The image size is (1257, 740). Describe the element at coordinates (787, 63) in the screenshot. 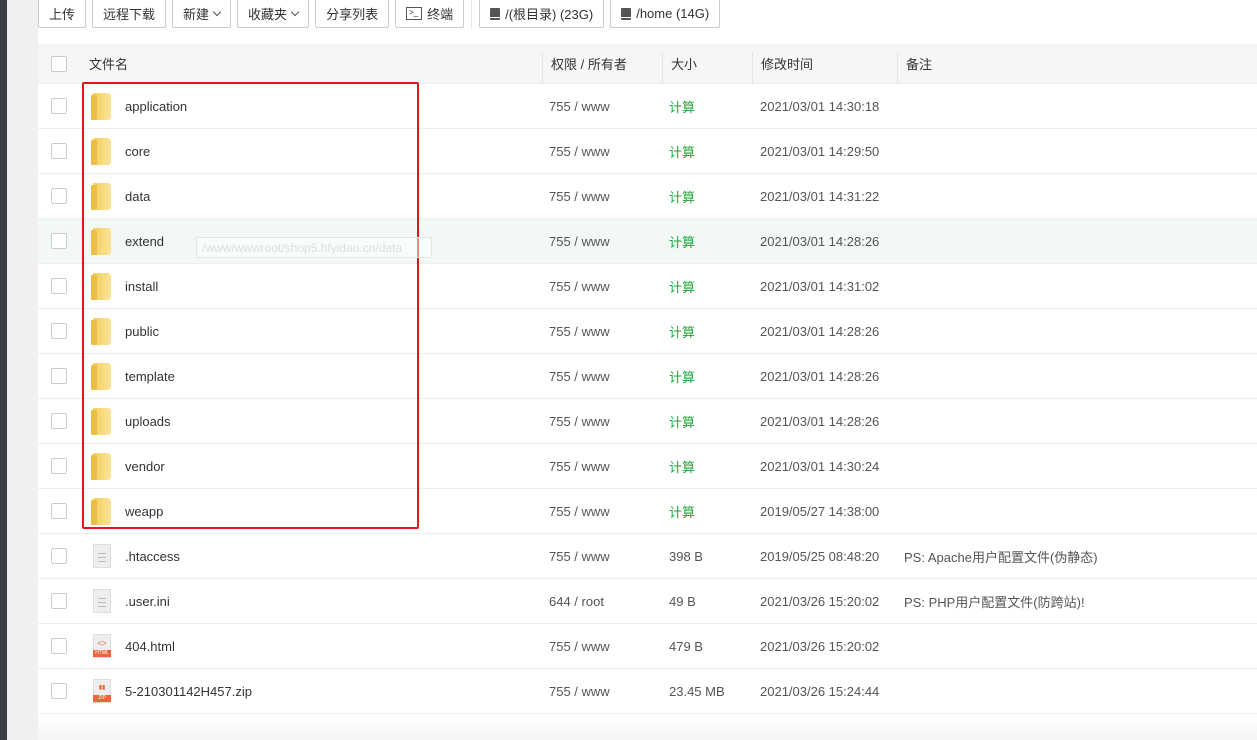

I see `column-mtime: 修改时间` at that location.